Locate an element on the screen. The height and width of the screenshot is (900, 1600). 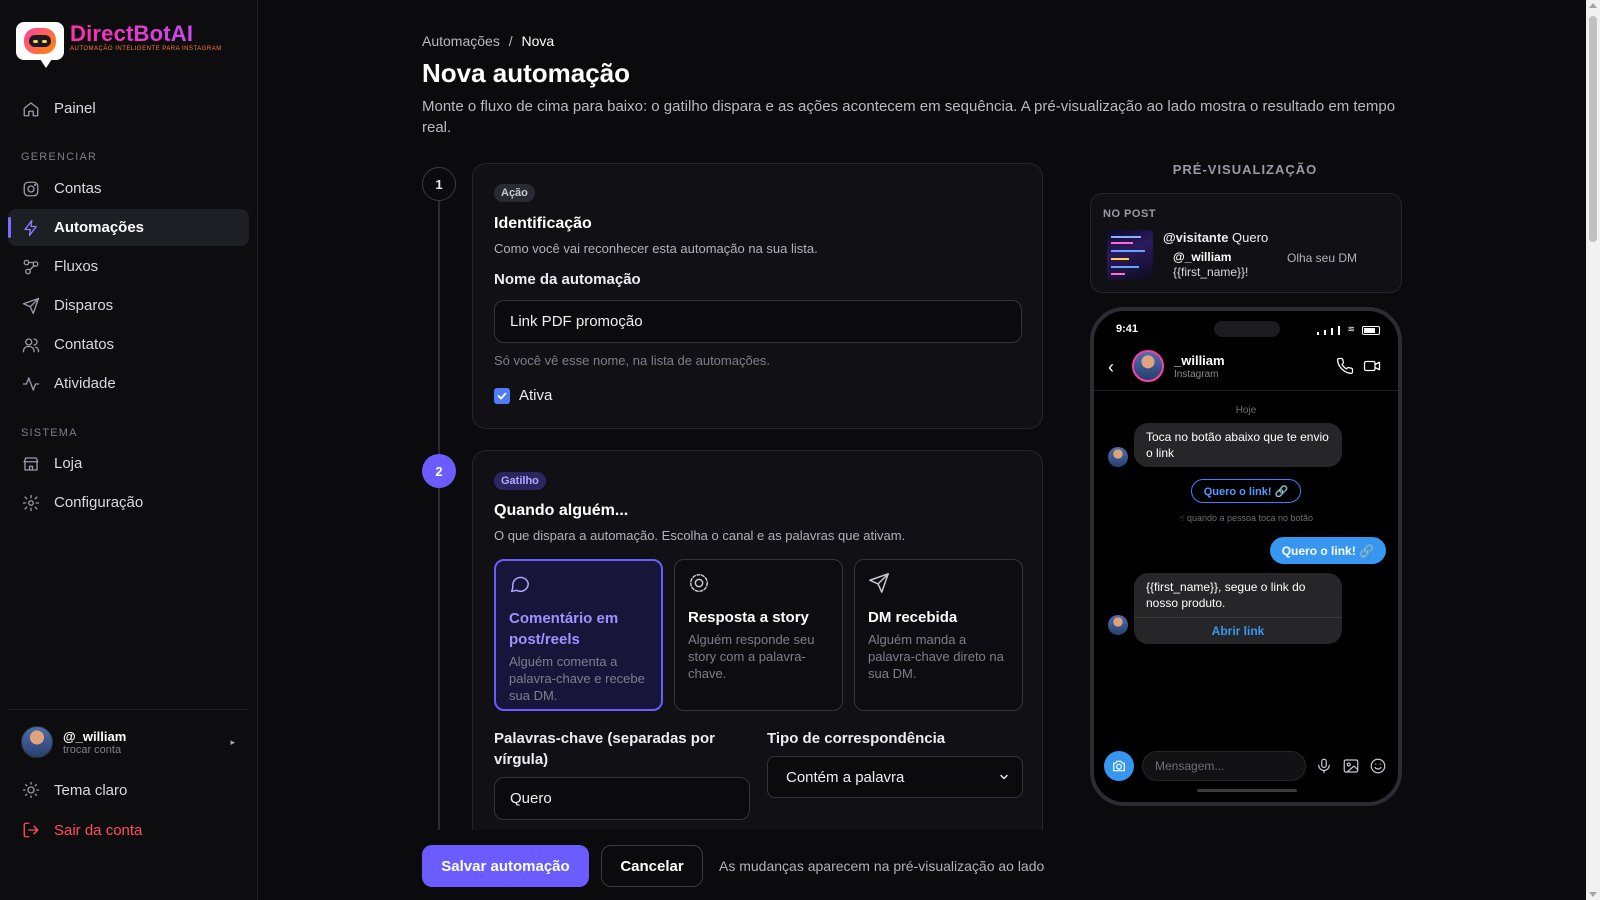
breadcrumb: Automações / Nova is located at coordinates (488, 41).